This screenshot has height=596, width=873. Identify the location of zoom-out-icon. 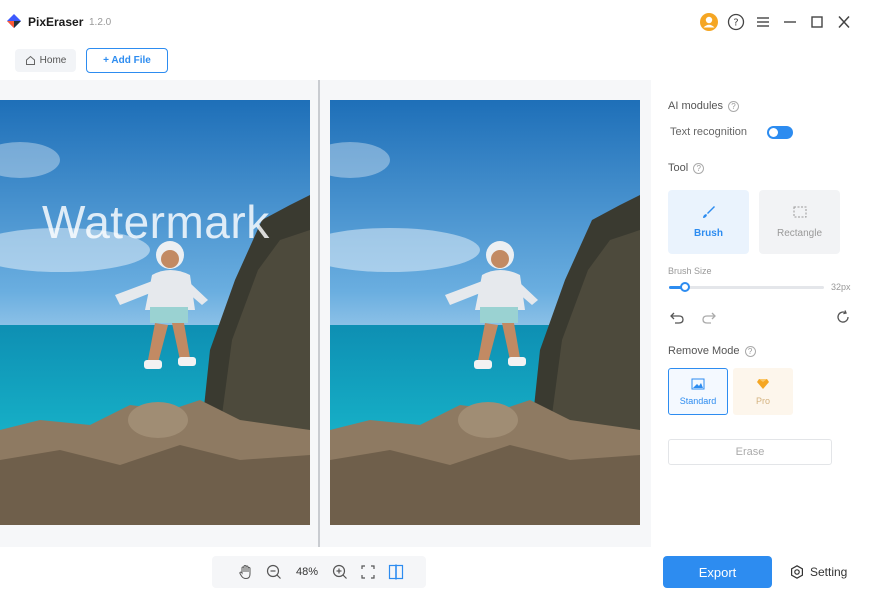
(274, 572).